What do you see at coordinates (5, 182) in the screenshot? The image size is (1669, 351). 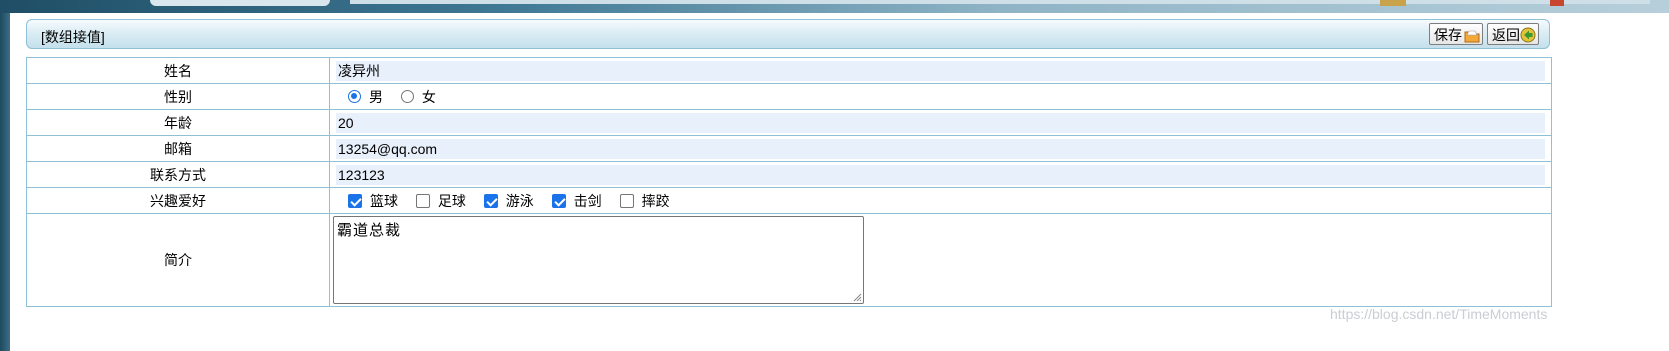 I see `left-frame` at bounding box center [5, 182].